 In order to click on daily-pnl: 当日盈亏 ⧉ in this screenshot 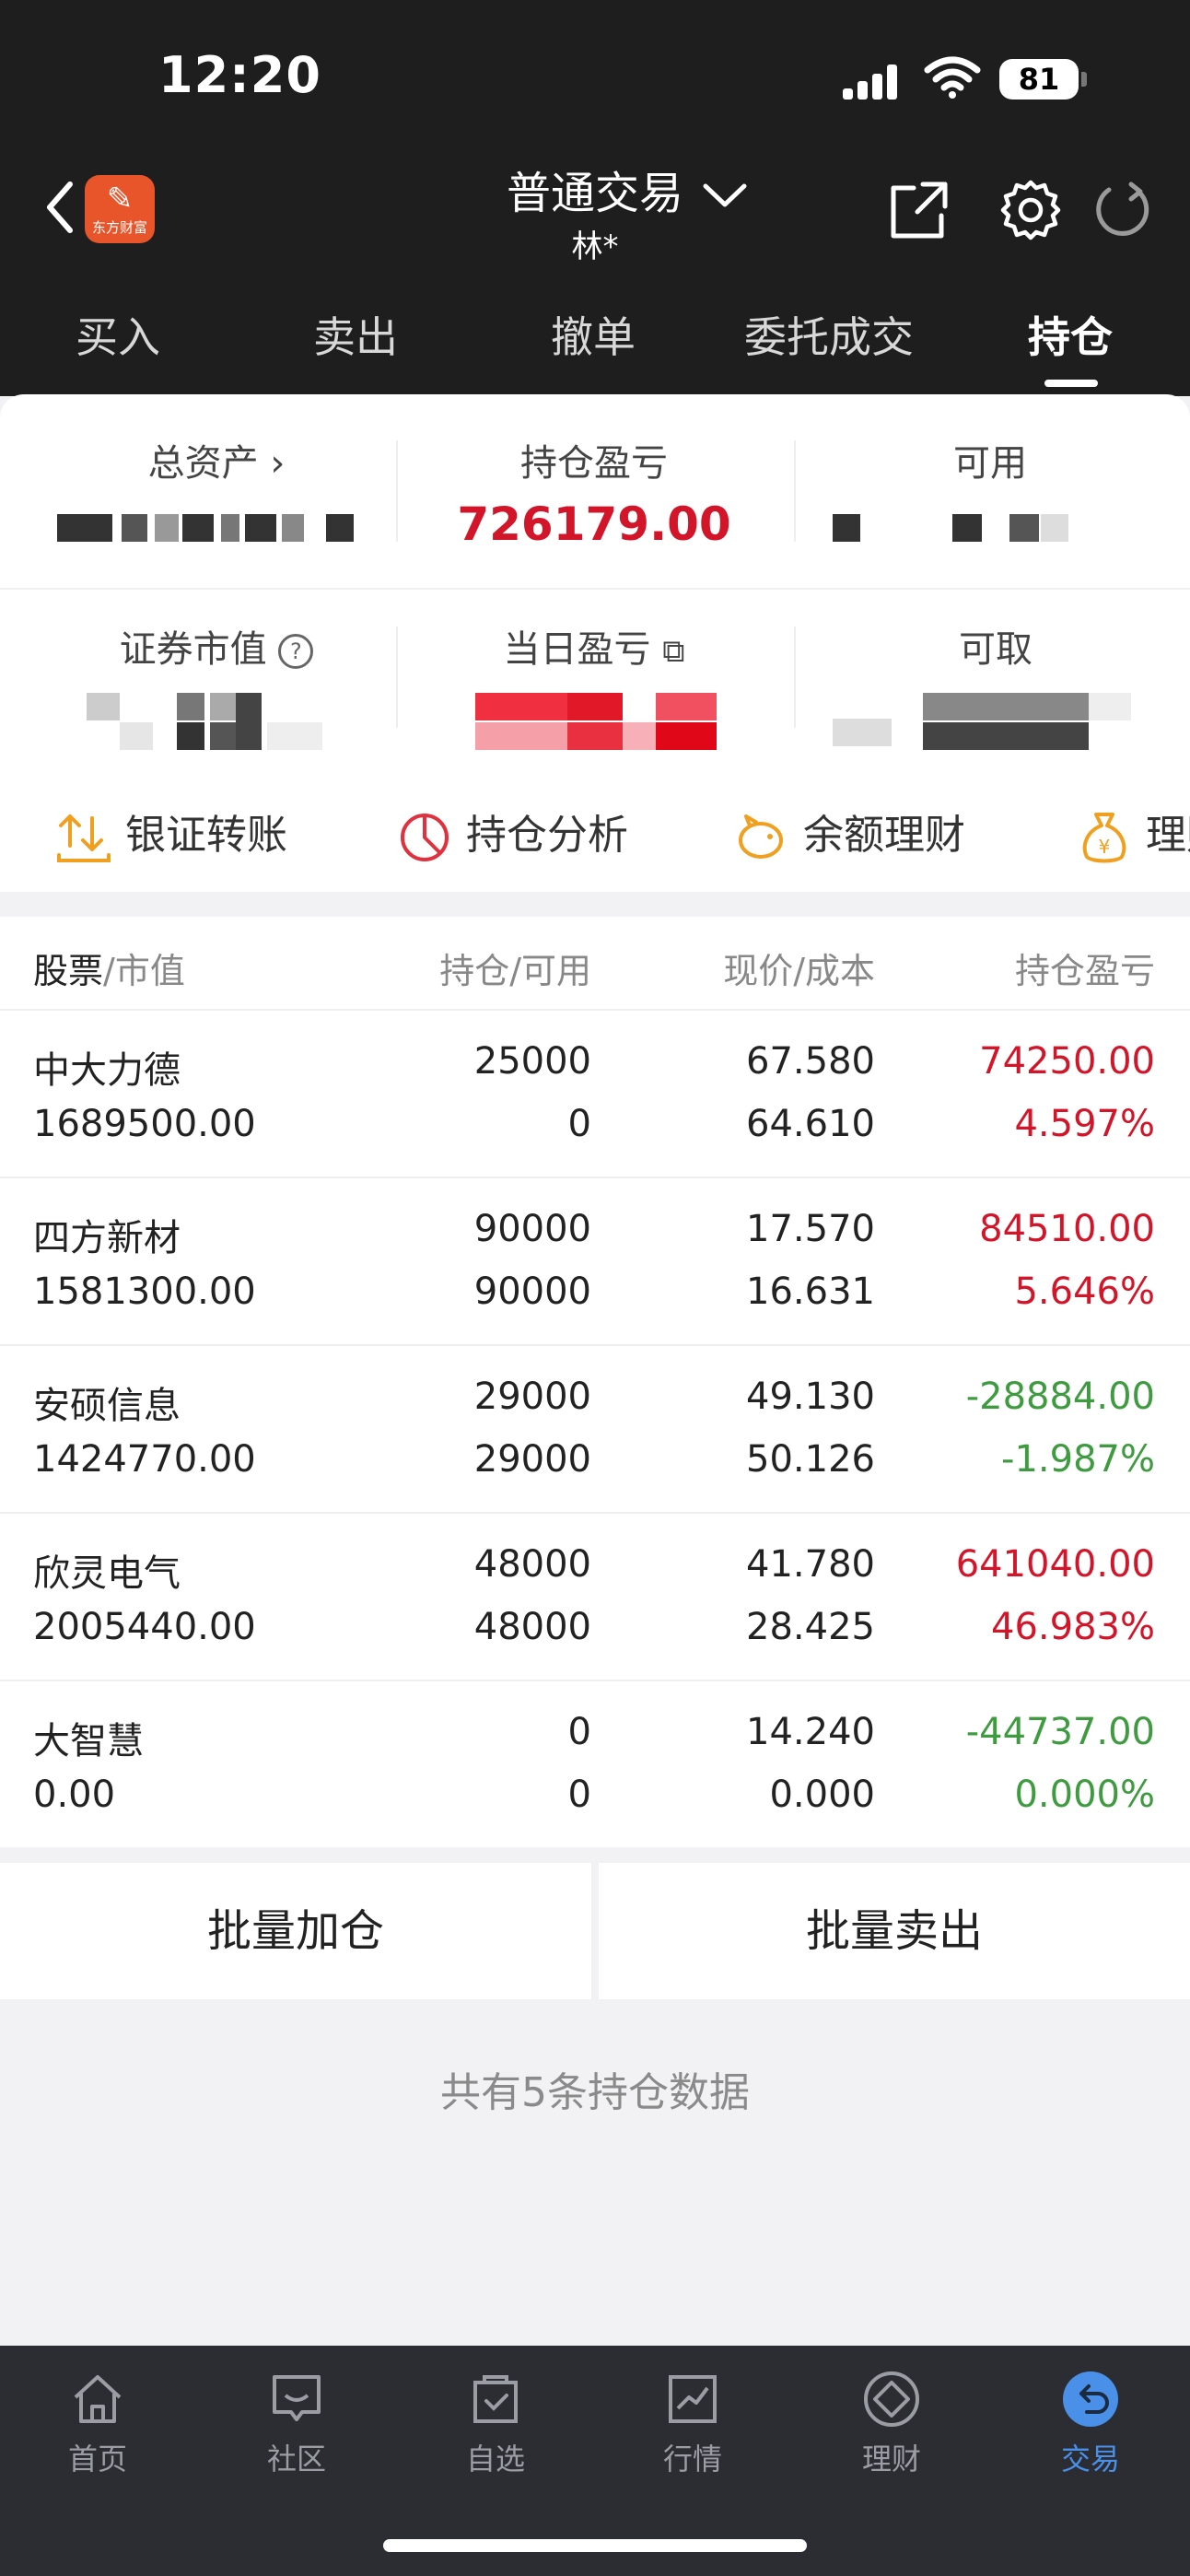, I will do `click(594, 646)`.